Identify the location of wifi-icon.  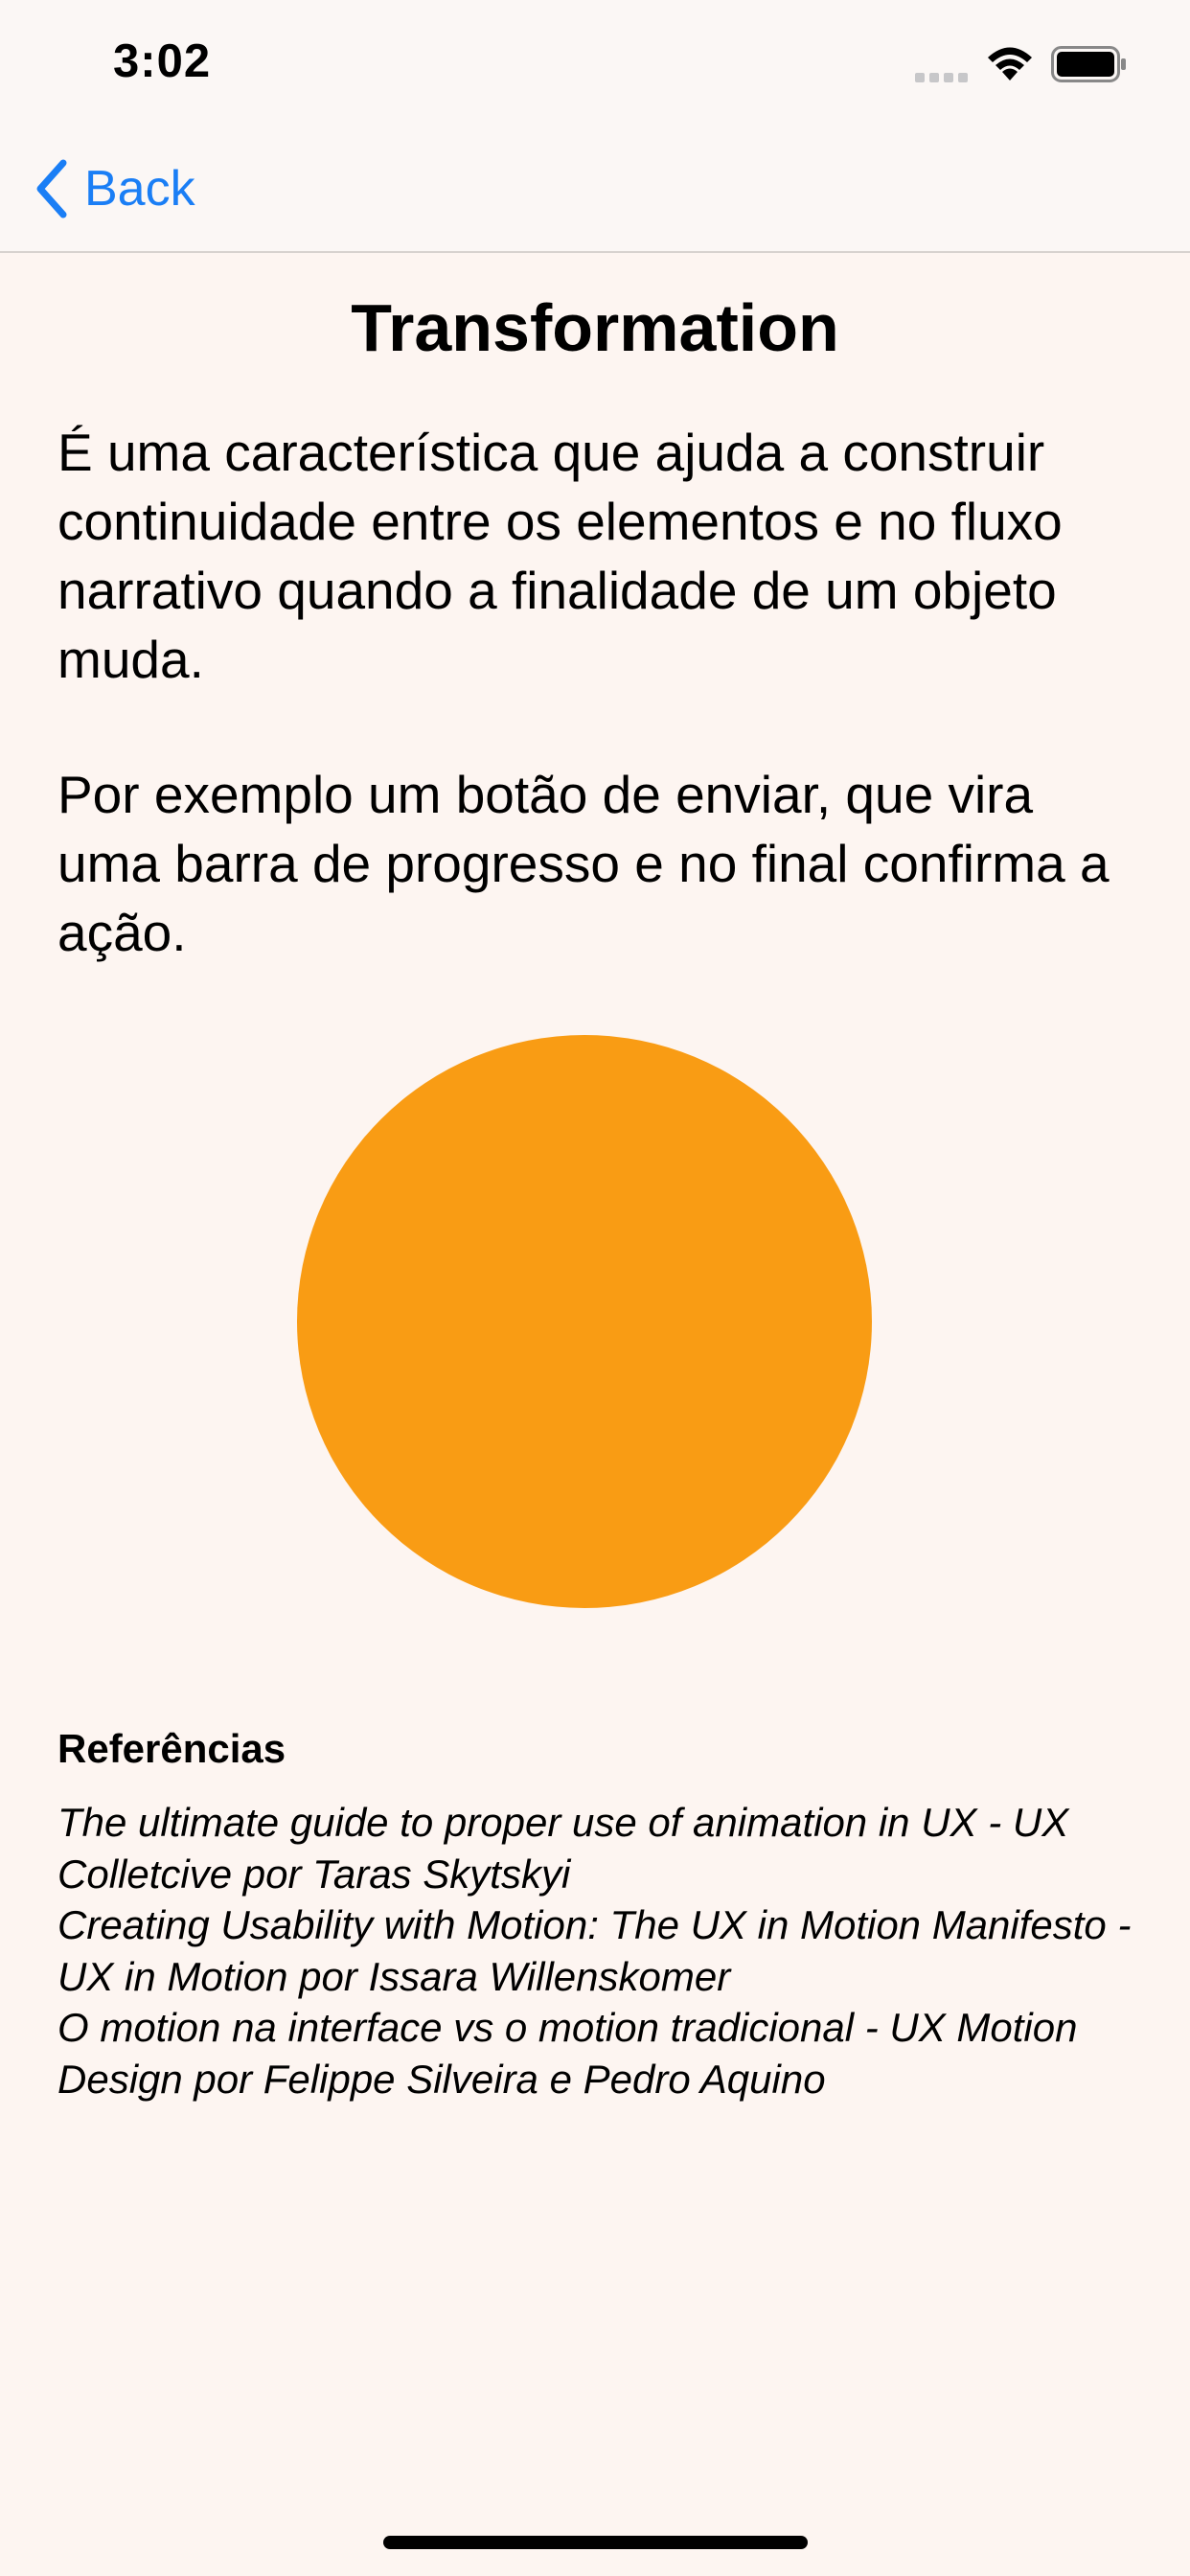
(1010, 63).